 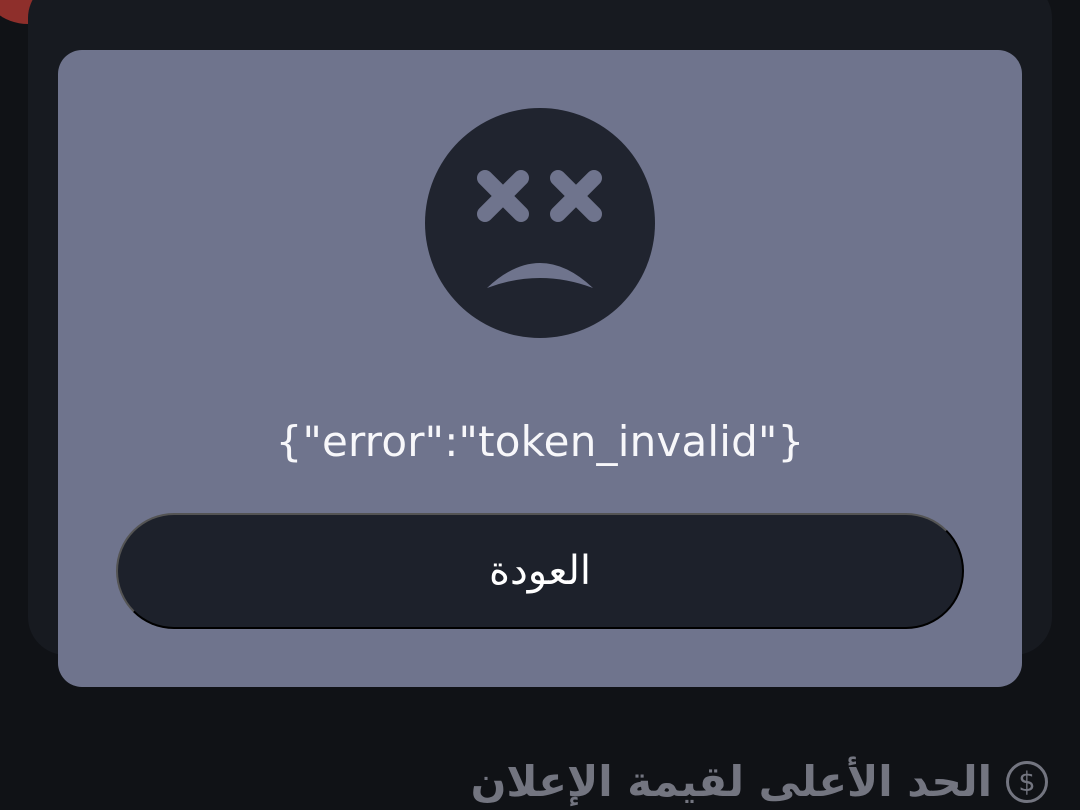 I want to click on error-message: {"error":"token_invalid"}, so click(x=540, y=441).